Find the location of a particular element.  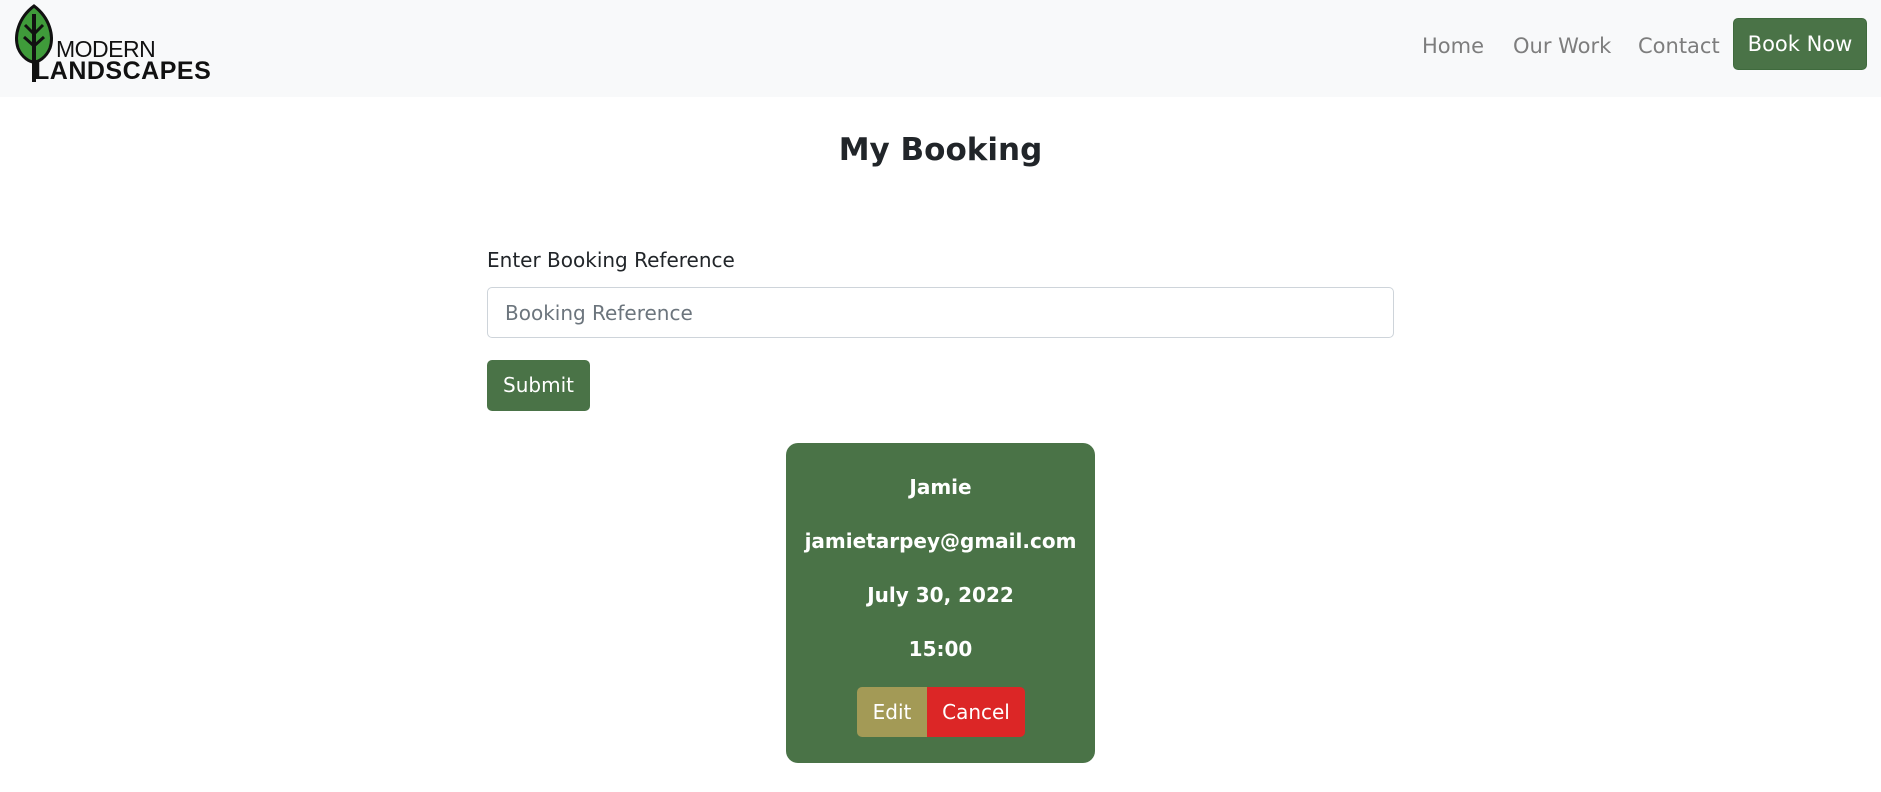

nav-links: Home Our Work Contact Book Now is located at coordinates (940, 48).